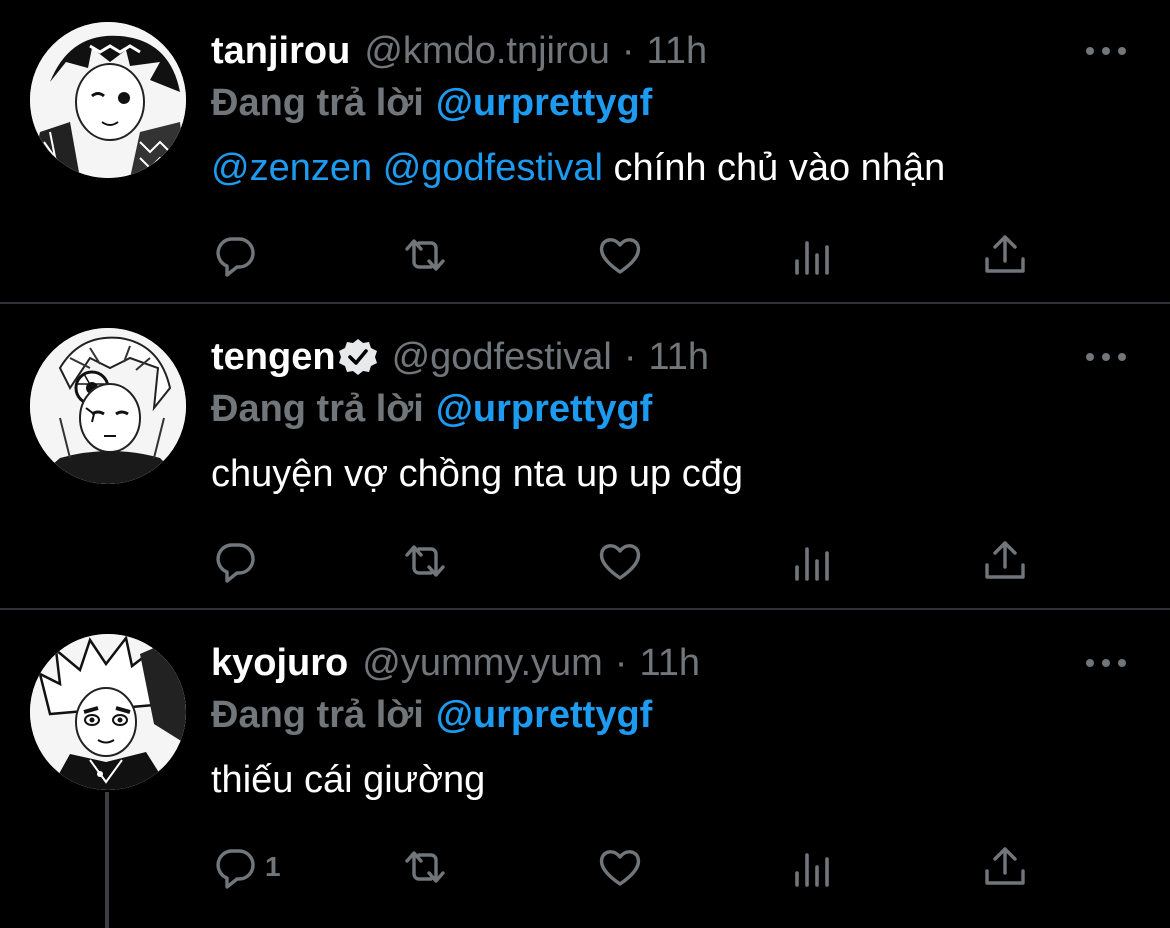  Describe the element at coordinates (487, 51) in the screenshot. I see `user-handle: @kmdo.tnjirou` at that location.